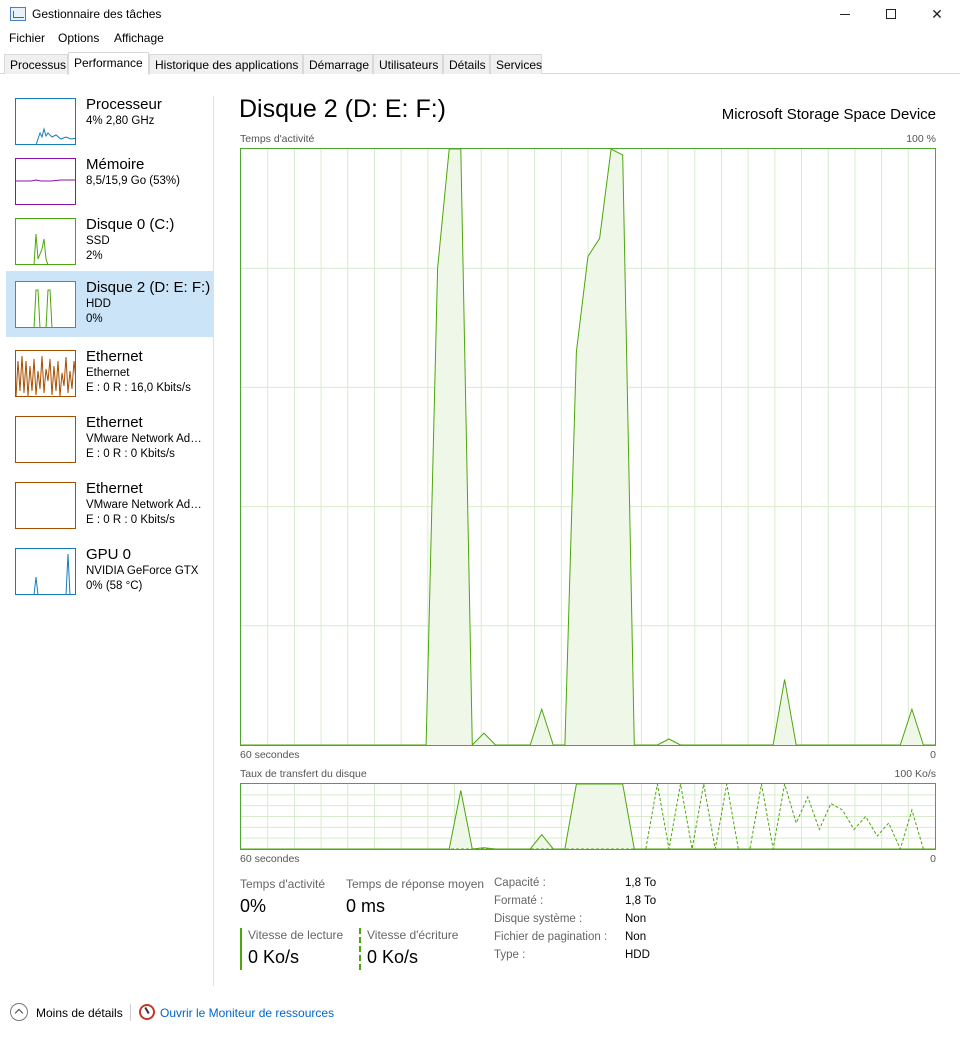 This screenshot has width=960, height=1038. I want to click on transfer-graph-max: 100 Ko/s, so click(915, 774).